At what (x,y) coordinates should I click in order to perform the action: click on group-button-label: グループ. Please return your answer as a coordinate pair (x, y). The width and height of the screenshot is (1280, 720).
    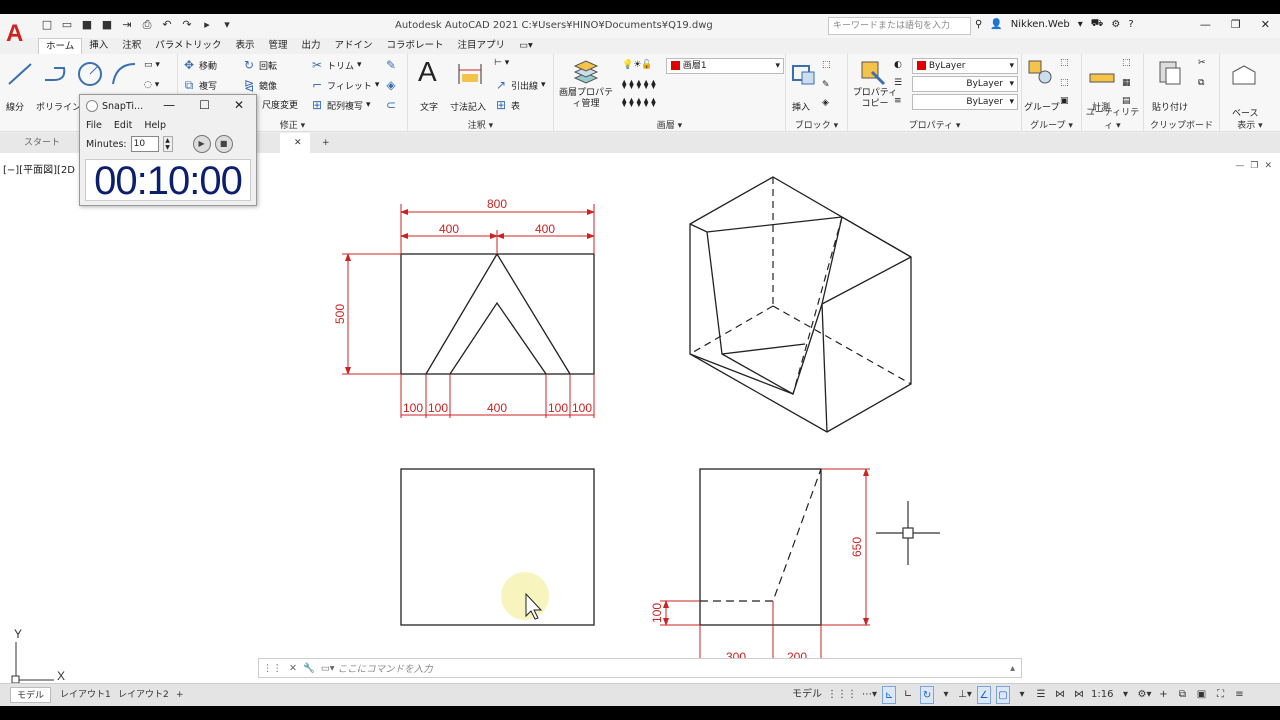
    Looking at the image, I should click on (1041, 106).